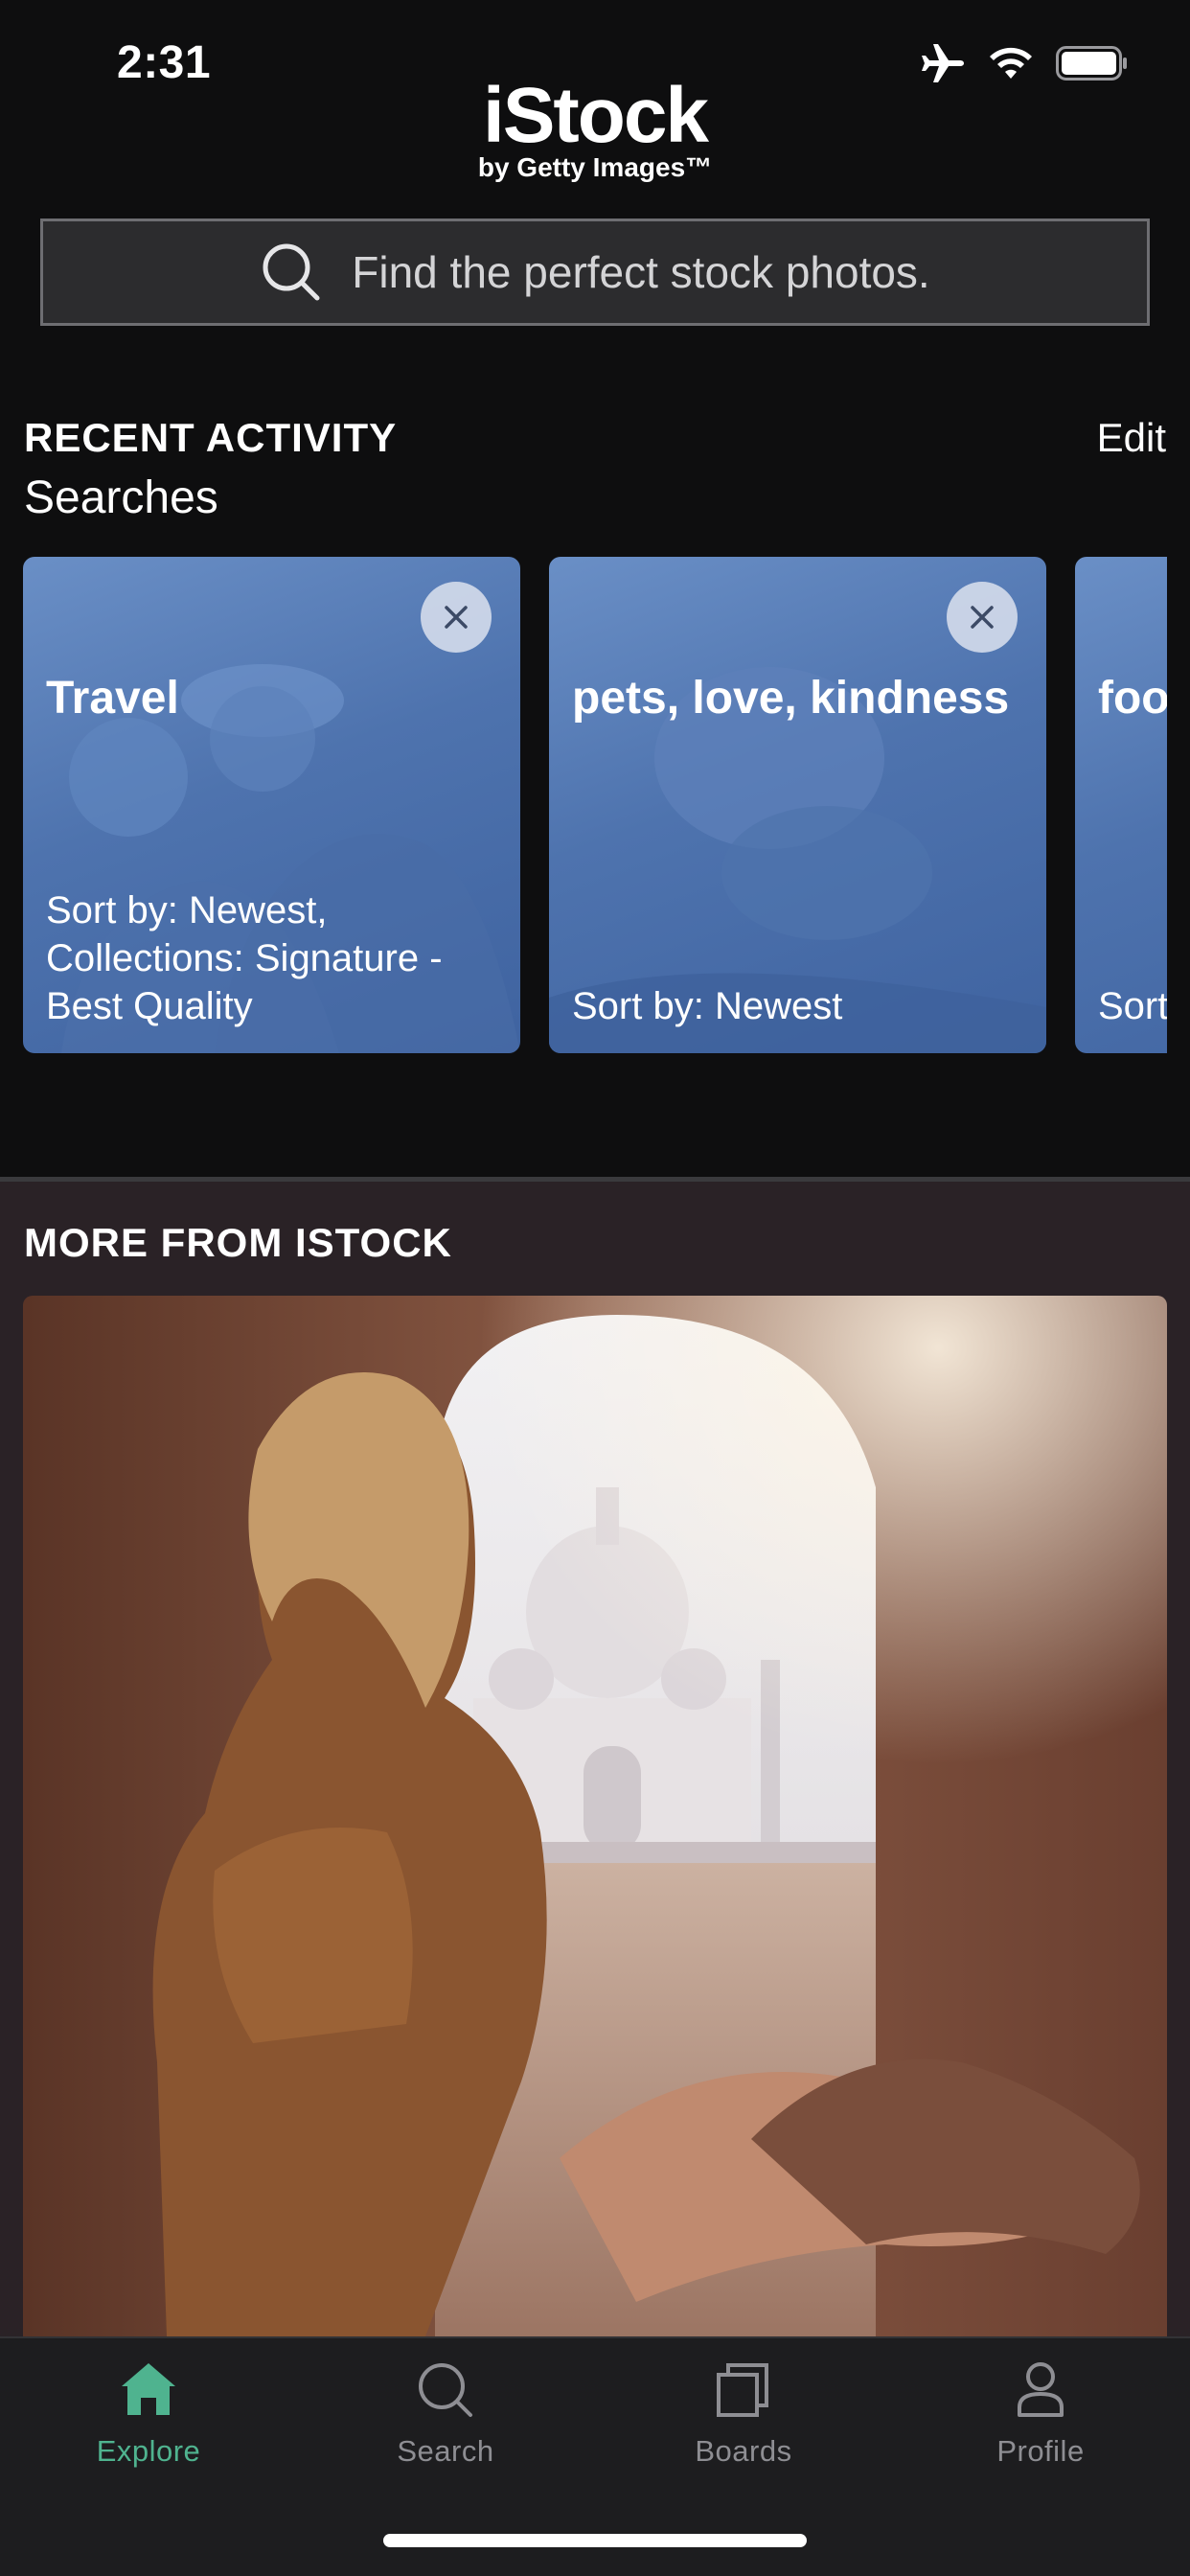 Image resolution: width=1190 pixels, height=2576 pixels. Describe the element at coordinates (445, 2451) in the screenshot. I see `tab-search-label: Search` at that location.